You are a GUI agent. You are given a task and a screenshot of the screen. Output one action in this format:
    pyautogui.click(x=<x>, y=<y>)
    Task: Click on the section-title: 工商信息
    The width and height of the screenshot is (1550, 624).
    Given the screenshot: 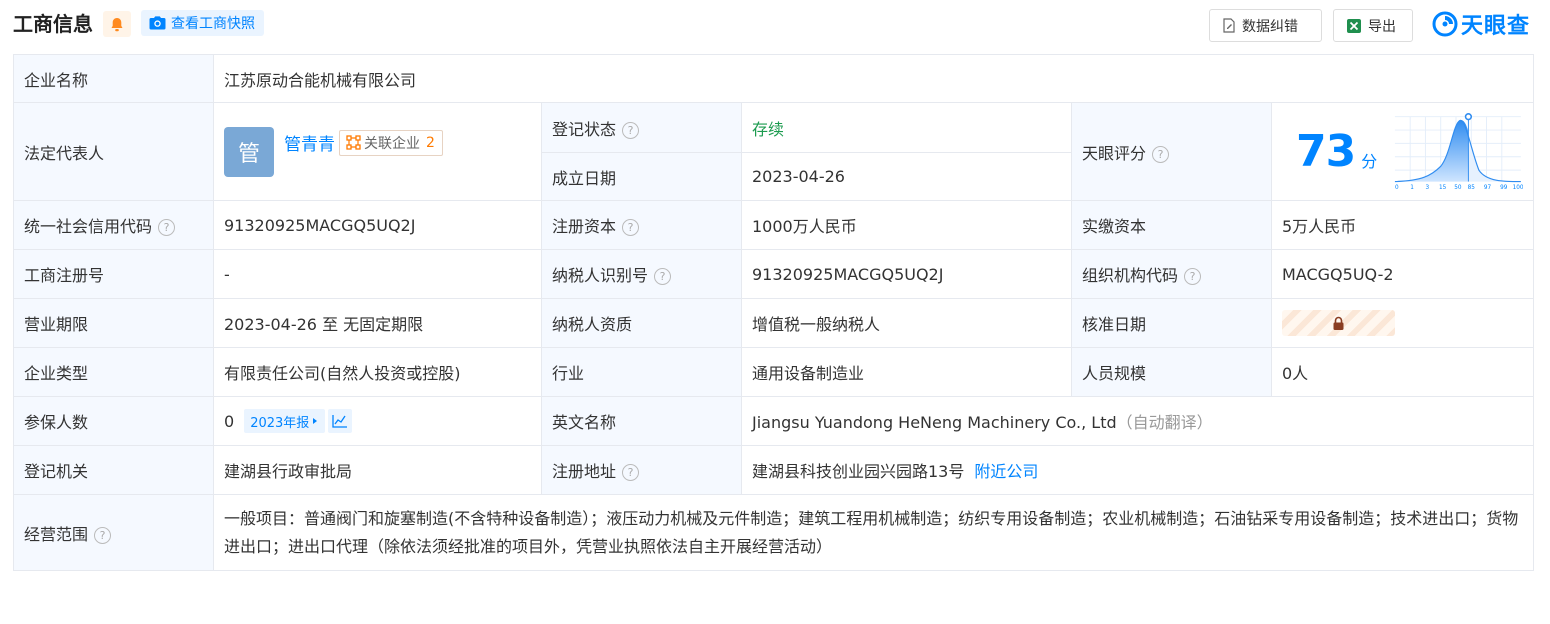 What is the action you would take?
    pyautogui.click(x=53, y=24)
    